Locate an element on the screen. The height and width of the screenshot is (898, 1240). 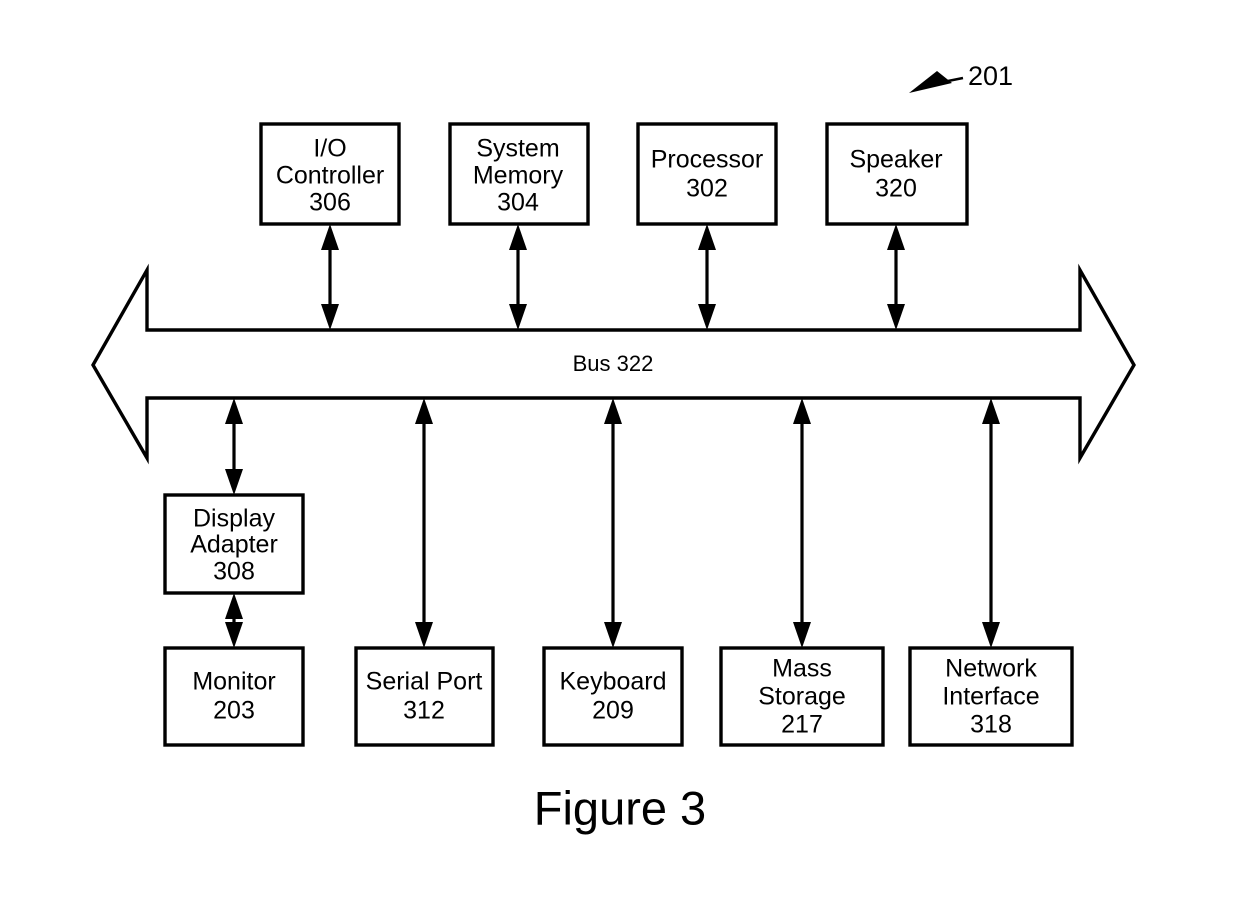
io-controller-label-line2: Controller is located at coordinates (330, 176).